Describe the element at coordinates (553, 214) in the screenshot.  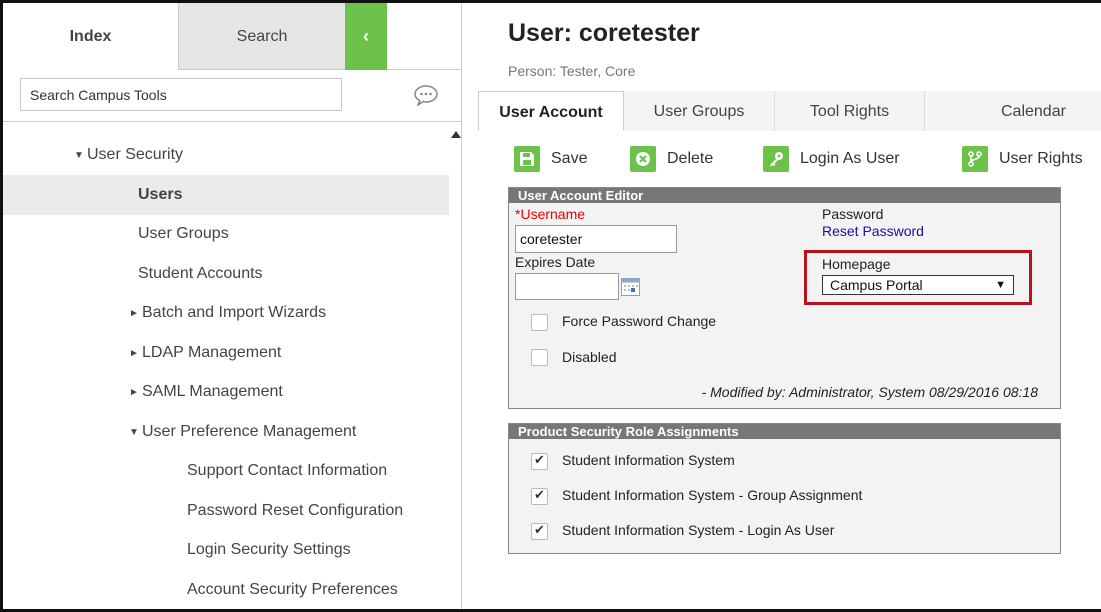
I see `username-label-text: Username` at that location.